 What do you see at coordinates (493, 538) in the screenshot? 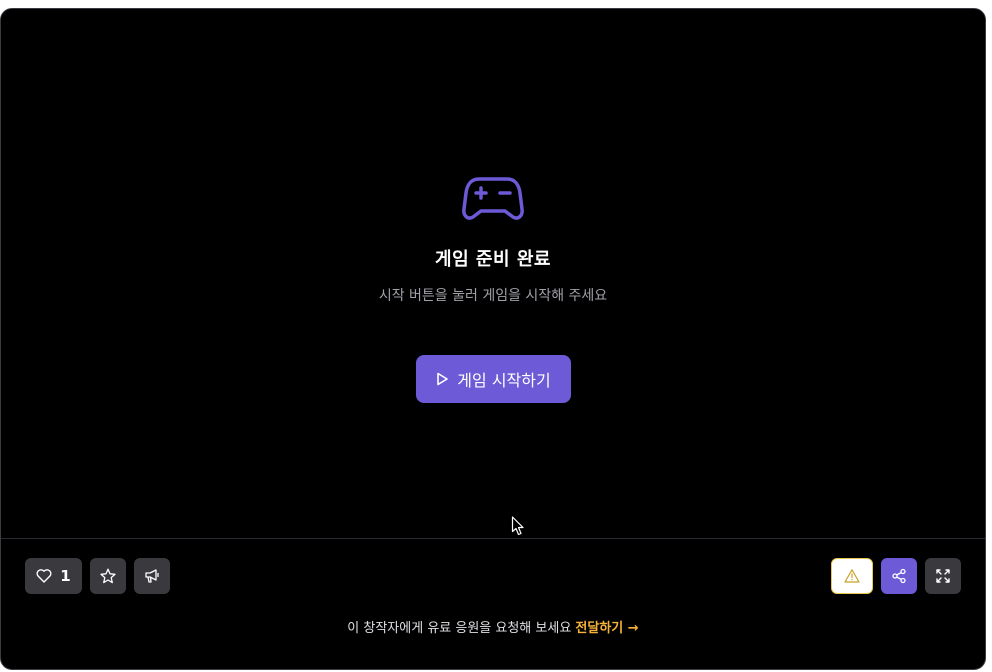
I see `toolbar-divider` at bounding box center [493, 538].